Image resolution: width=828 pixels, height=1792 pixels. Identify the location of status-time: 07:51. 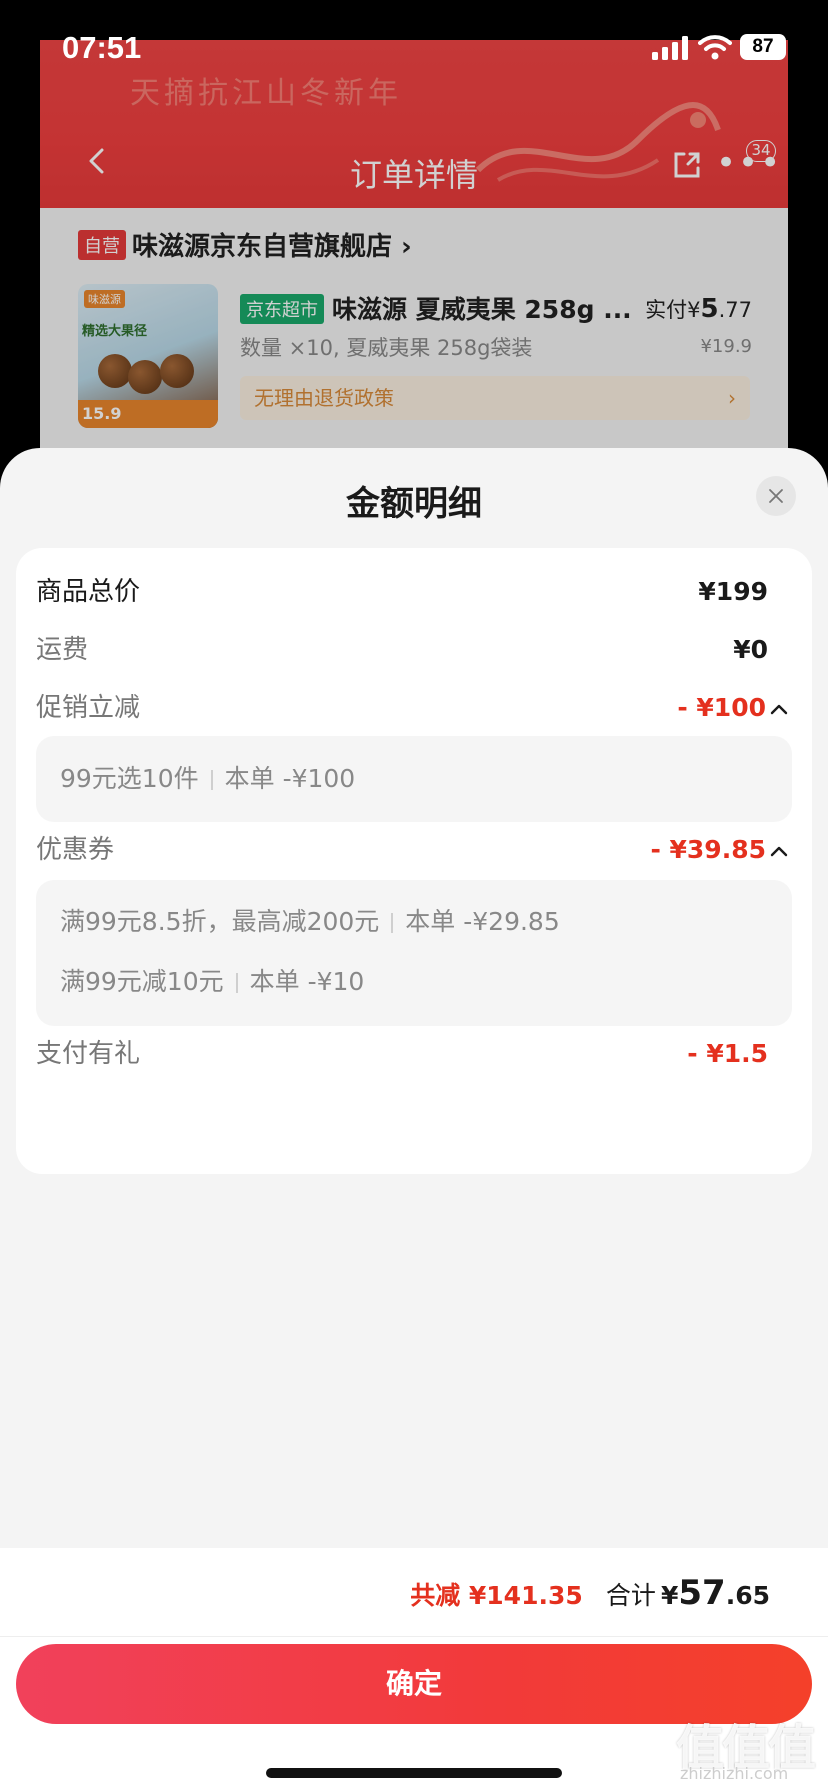
(102, 47).